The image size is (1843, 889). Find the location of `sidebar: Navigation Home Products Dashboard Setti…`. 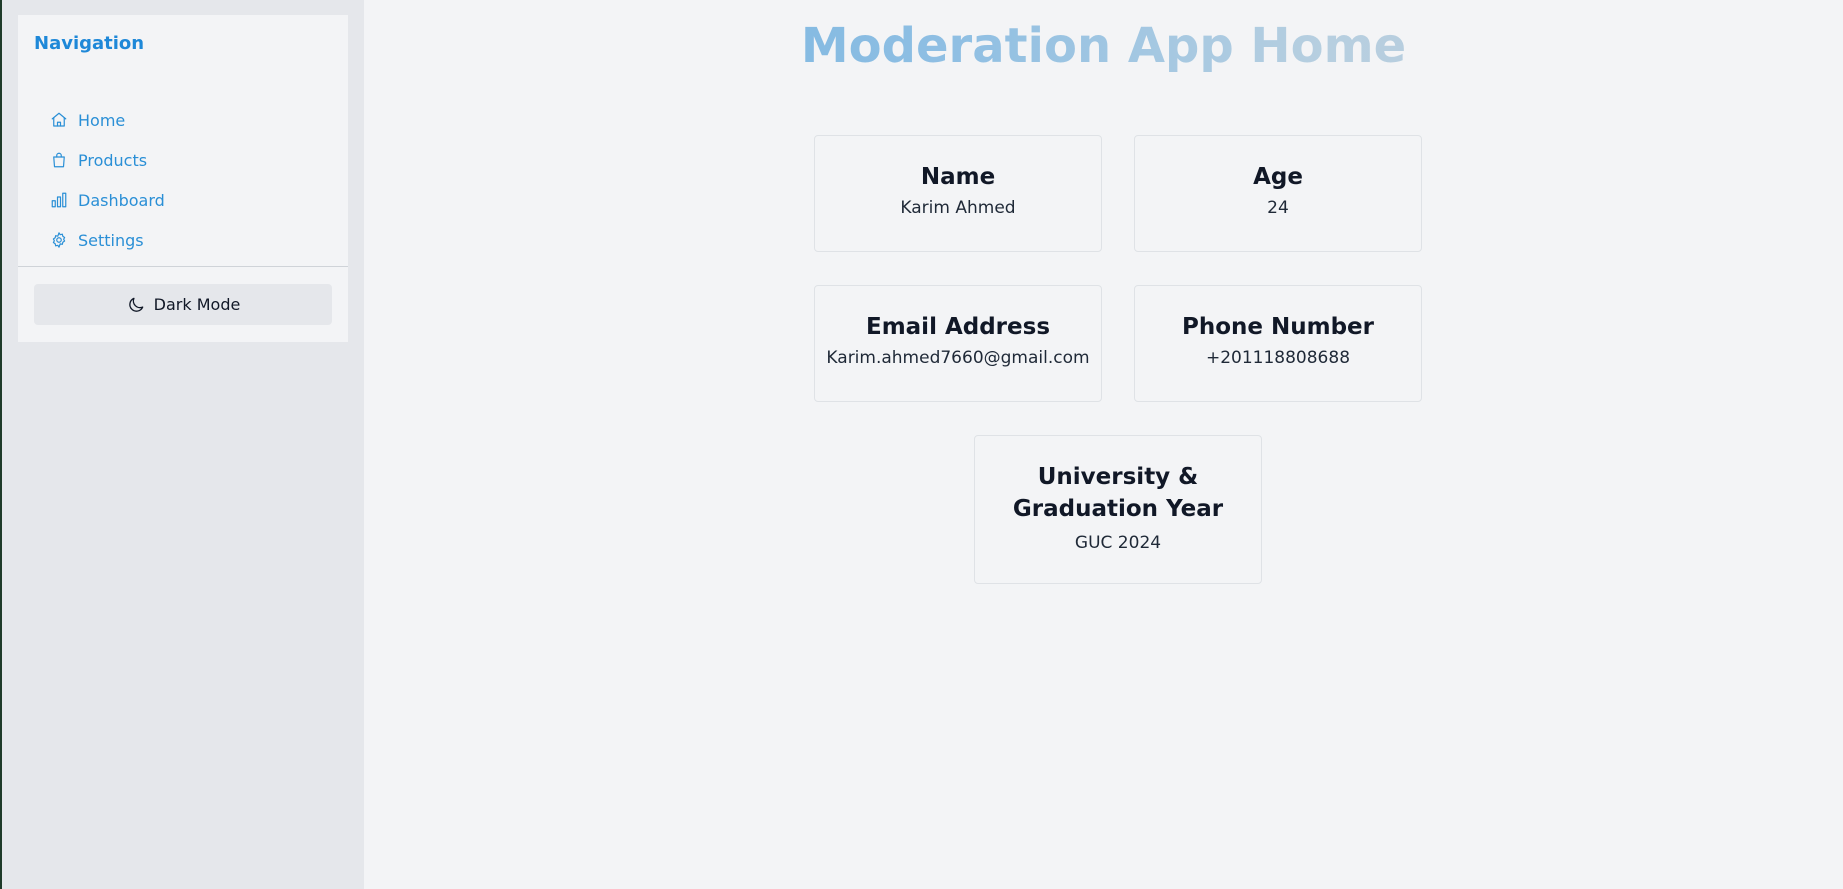

sidebar: Navigation Home Products Dashboard Setti… is located at coordinates (183, 178).